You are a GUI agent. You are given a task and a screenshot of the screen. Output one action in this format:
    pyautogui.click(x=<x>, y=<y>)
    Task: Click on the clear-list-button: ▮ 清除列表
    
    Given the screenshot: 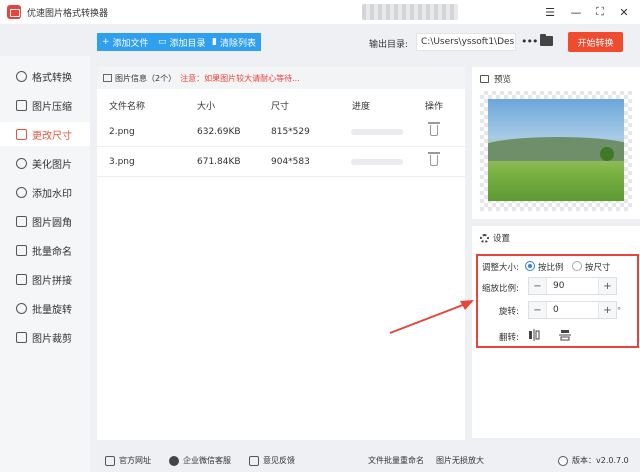 What is the action you would take?
    pyautogui.click(x=234, y=42)
    